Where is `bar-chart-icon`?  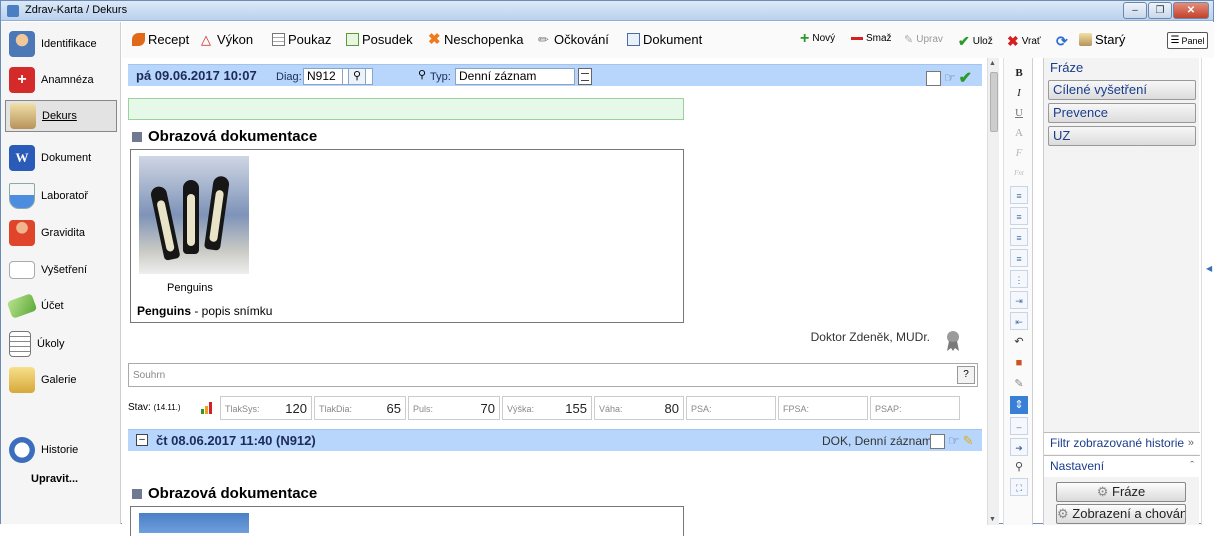
bar-chart-icon is located at coordinates (207, 408).